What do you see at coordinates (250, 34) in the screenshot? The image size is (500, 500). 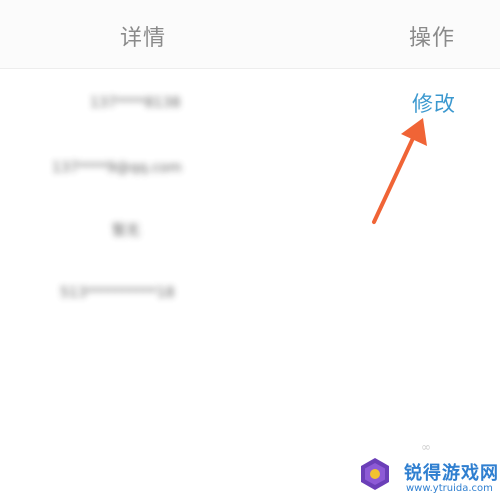 I see `table-header: 详情 操作` at bounding box center [250, 34].